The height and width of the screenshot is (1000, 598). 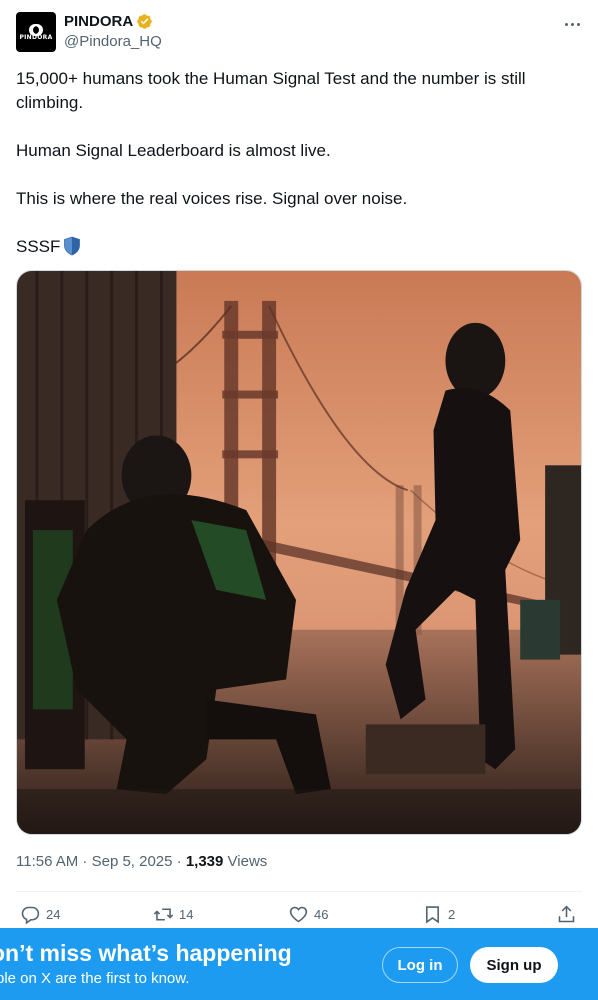 I want to click on bookmark-button: 2, so click(x=438, y=914).